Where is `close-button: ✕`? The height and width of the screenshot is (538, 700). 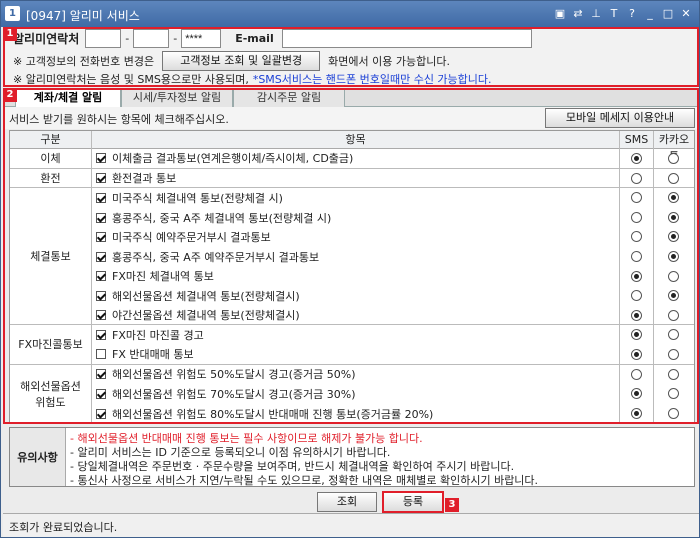 close-button: ✕ is located at coordinates (686, 13).